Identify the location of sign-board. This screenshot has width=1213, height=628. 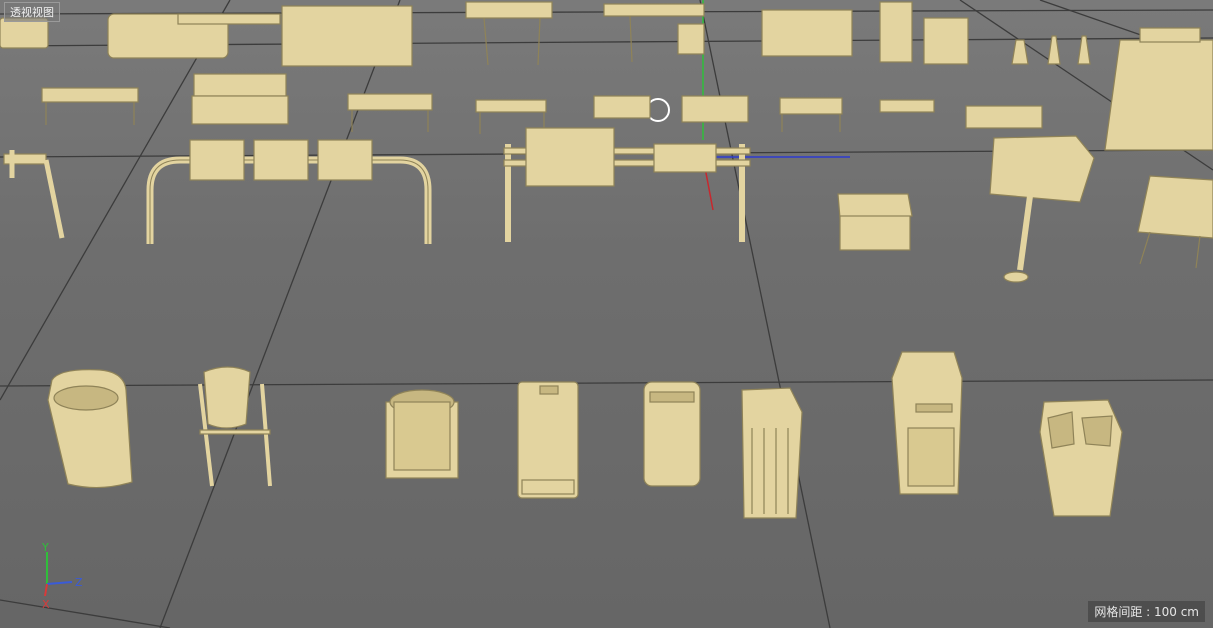
(627, 184).